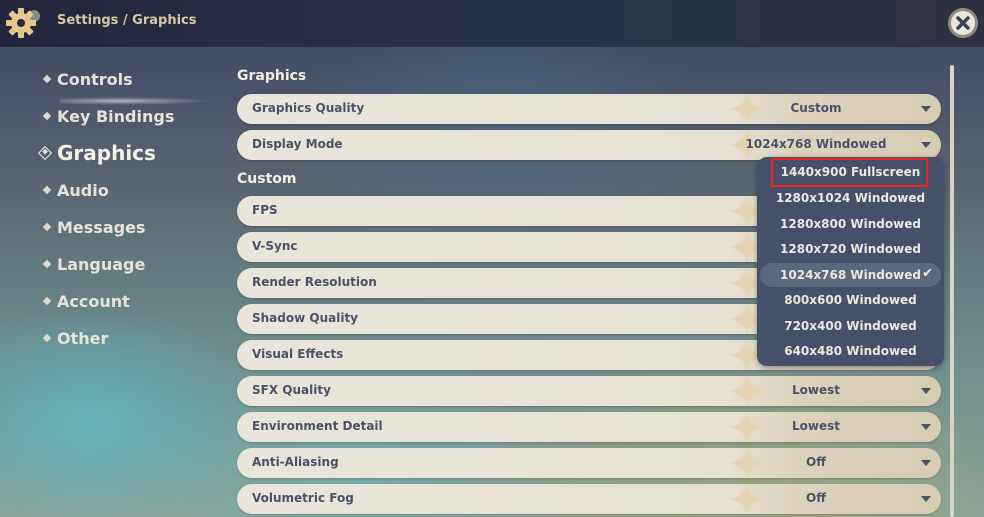  I want to click on dropdown-option-selected: 1024x768 Windowed ✔, so click(850, 275).